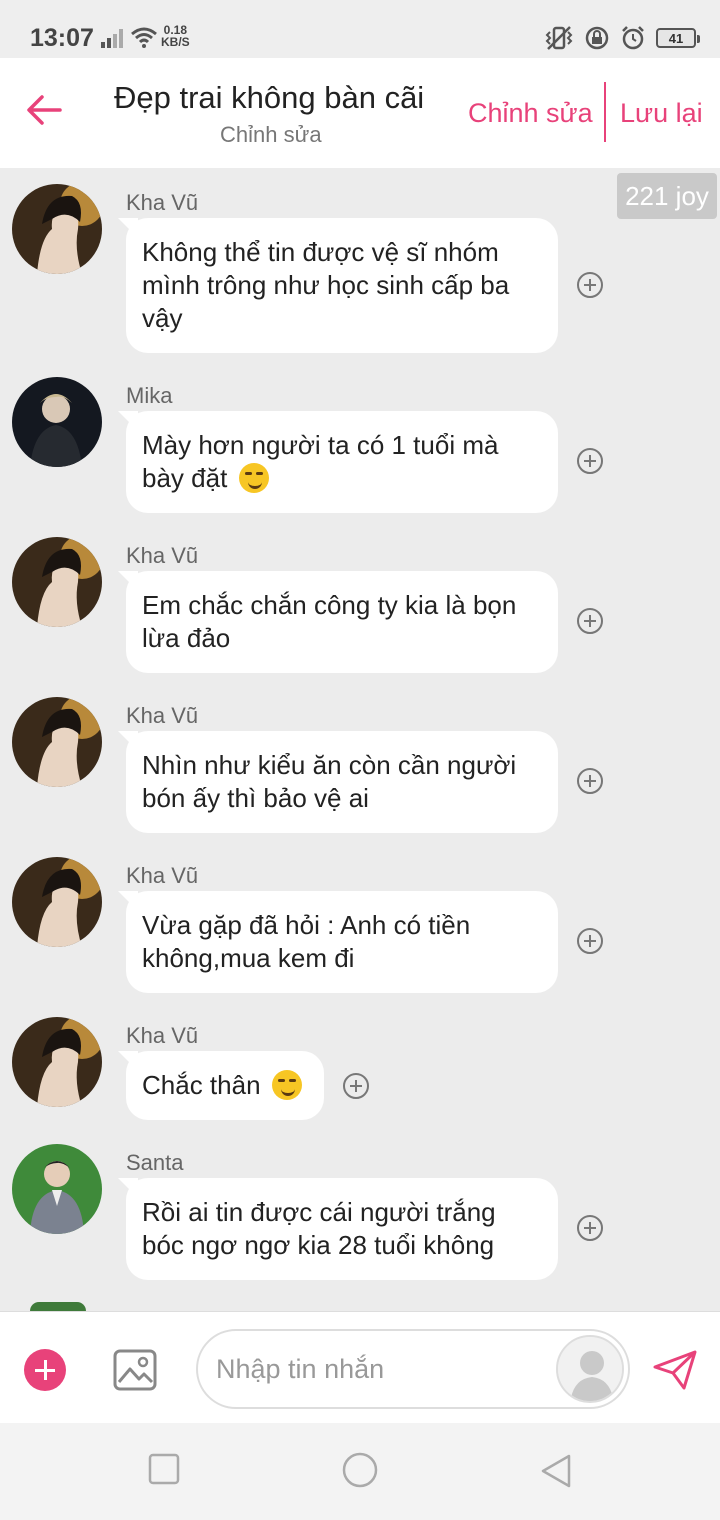 Image resolution: width=720 pixels, height=1520 pixels. What do you see at coordinates (248, 958) in the screenshot?
I see `message-line: không,mua kem đi` at bounding box center [248, 958].